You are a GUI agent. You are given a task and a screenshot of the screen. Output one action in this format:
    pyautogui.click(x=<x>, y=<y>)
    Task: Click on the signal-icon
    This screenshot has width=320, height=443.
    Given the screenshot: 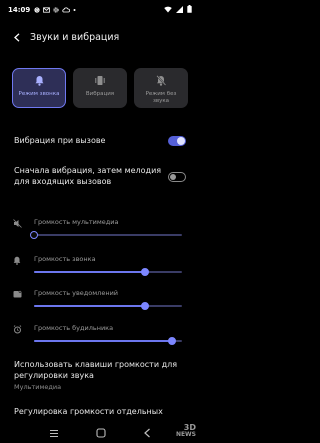 What is the action you would take?
    pyautogui.click(x=179, y=10)
    